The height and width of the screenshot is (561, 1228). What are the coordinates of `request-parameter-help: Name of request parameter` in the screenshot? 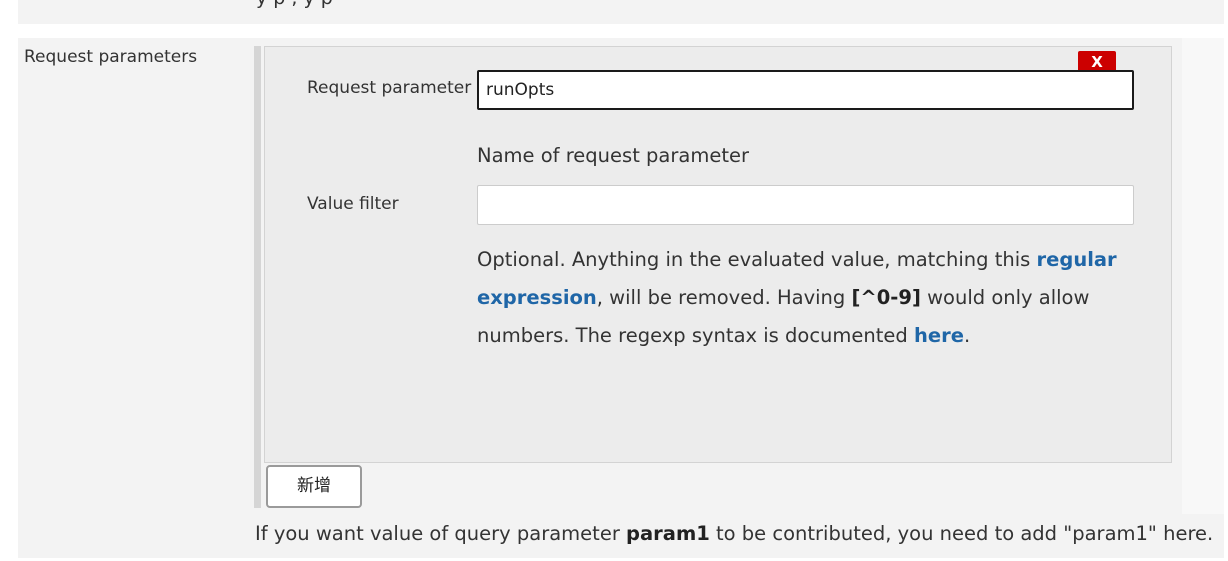 It's located at (613, 155).